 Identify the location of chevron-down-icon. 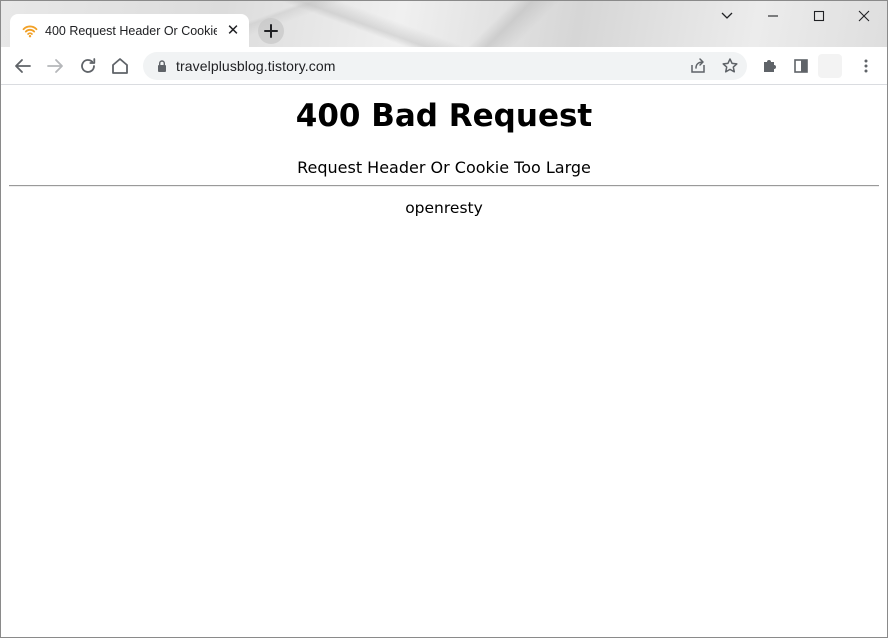
(727, 15).